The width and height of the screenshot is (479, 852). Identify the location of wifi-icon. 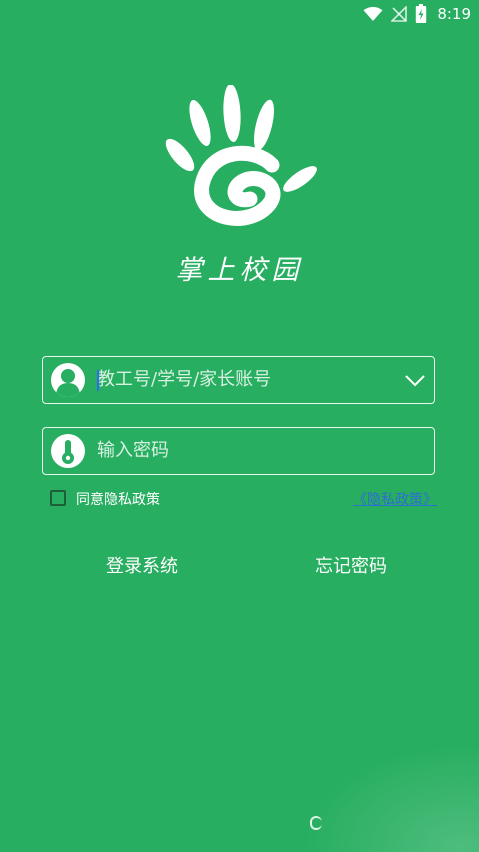
(373, 13).